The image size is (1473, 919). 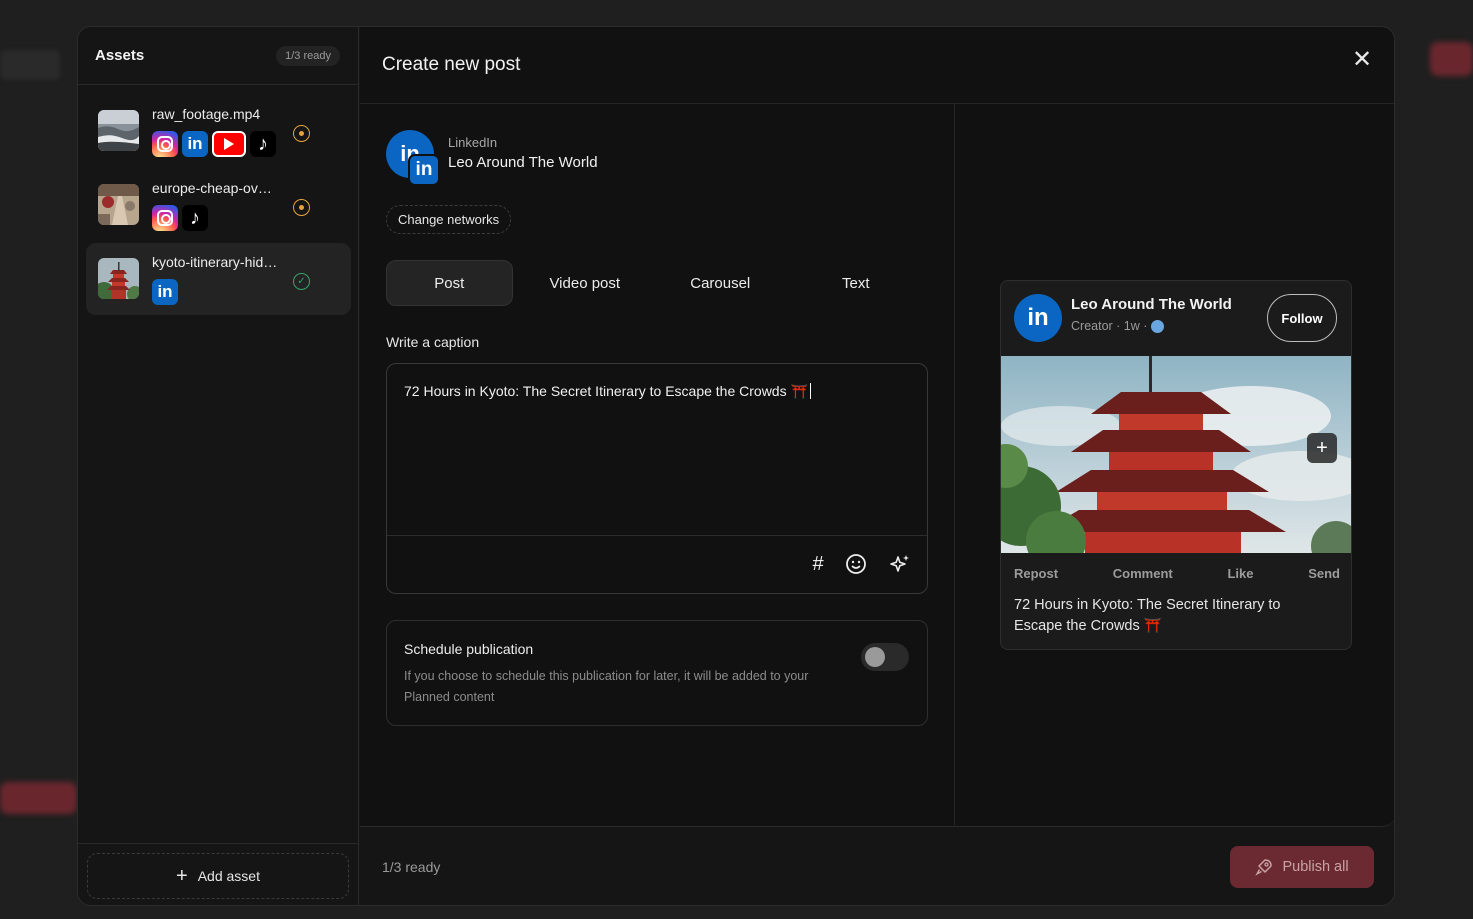 I want to click on assets-header: Assets 1/3 ready, so click(x=218, y=56).